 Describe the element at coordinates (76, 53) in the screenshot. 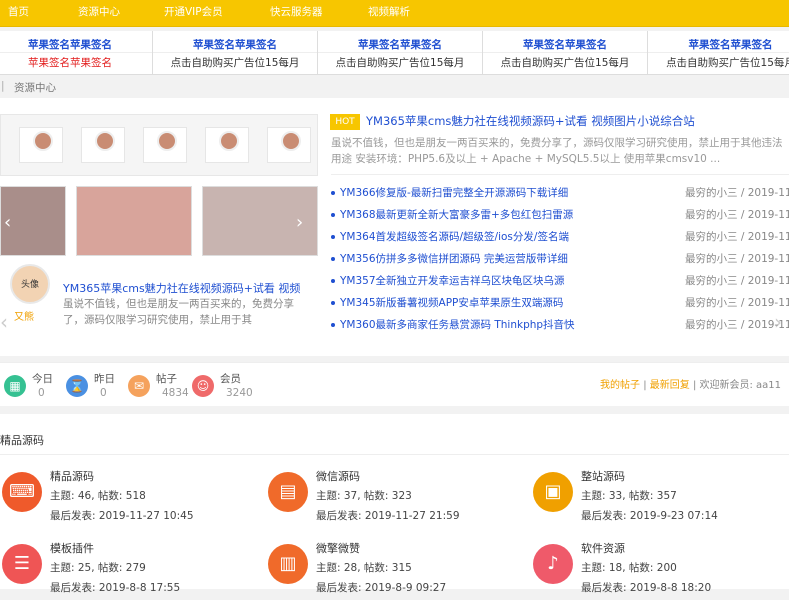

I see `ad-cell: 苹果签名苹果签名 苹果签名苹果签名` at that location.